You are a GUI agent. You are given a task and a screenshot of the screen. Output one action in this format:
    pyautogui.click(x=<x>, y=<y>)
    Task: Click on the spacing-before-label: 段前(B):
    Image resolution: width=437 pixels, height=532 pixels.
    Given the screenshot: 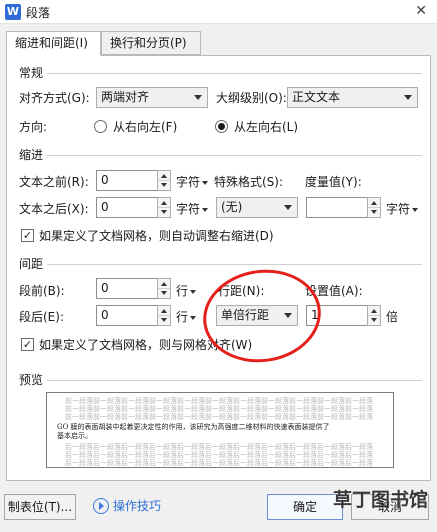 What is the action you would take?
    pyautogui.click(x=42, y=291)
    